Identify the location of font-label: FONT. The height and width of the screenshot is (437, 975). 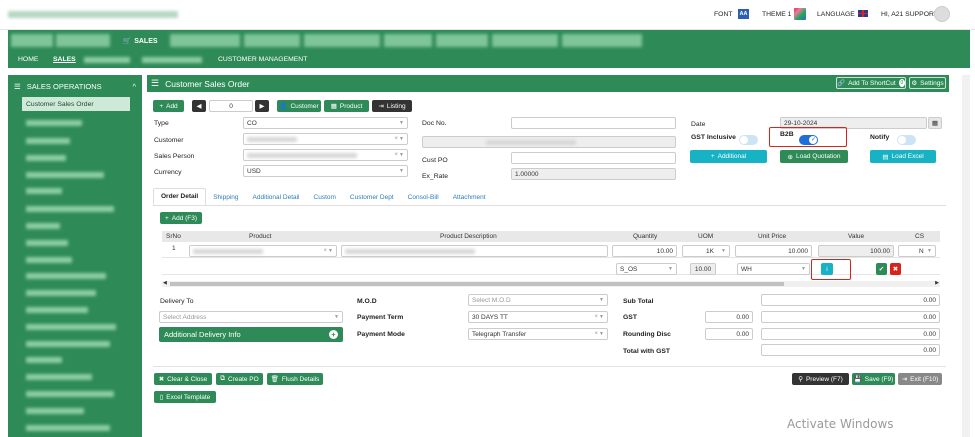
(723, 14).